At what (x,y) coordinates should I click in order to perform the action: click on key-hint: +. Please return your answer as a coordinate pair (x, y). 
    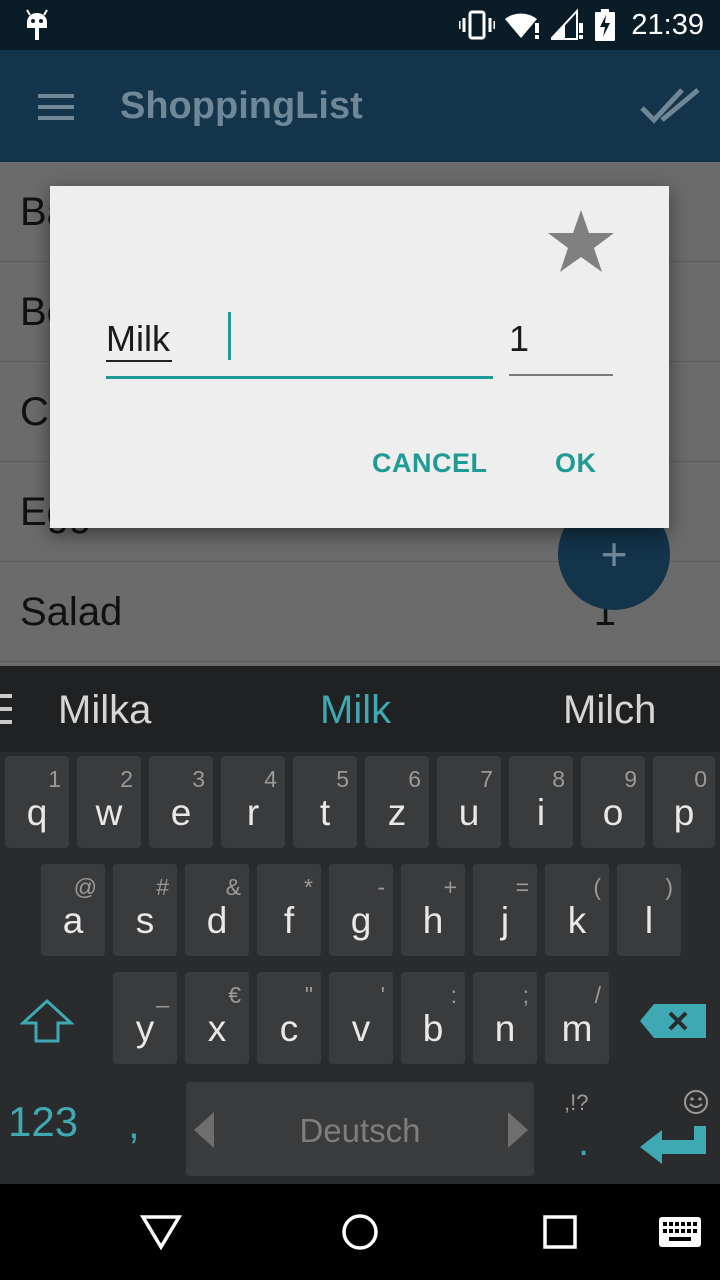
    Looking at the image, I should click on (450, 887).